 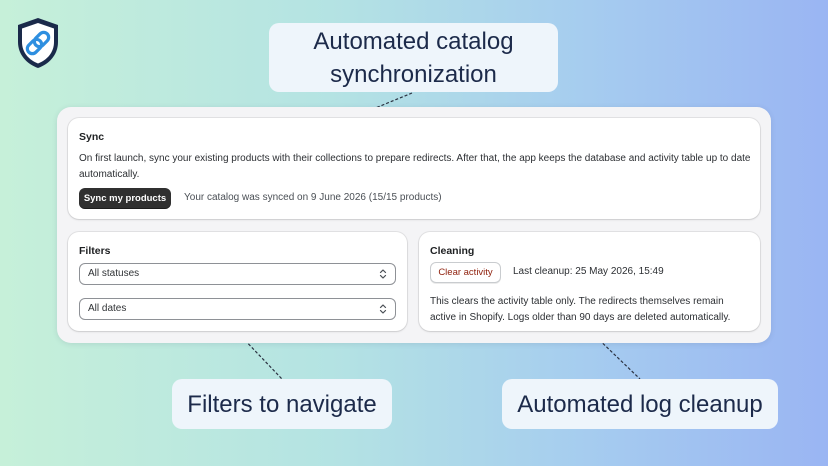 What do you see at coordinates (413, 57) in the screenshot?
I see `callout-sync: Automated catalog synchronization` at bounding box center [413, 57].